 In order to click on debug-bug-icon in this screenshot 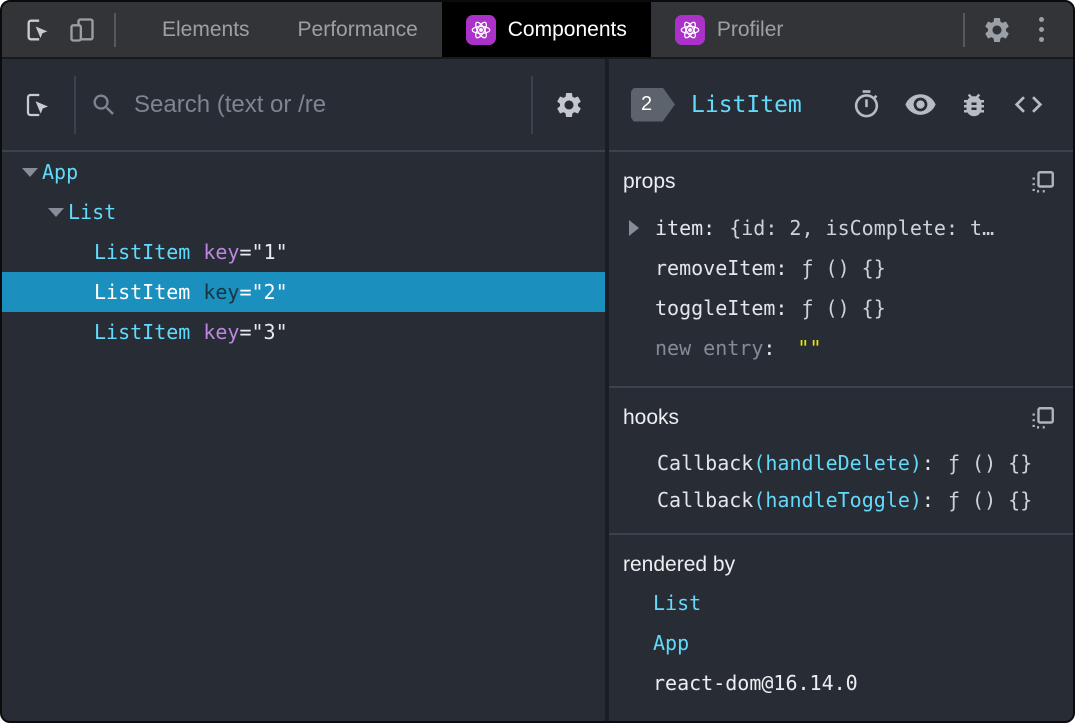, I will do `click(974, 105)`.